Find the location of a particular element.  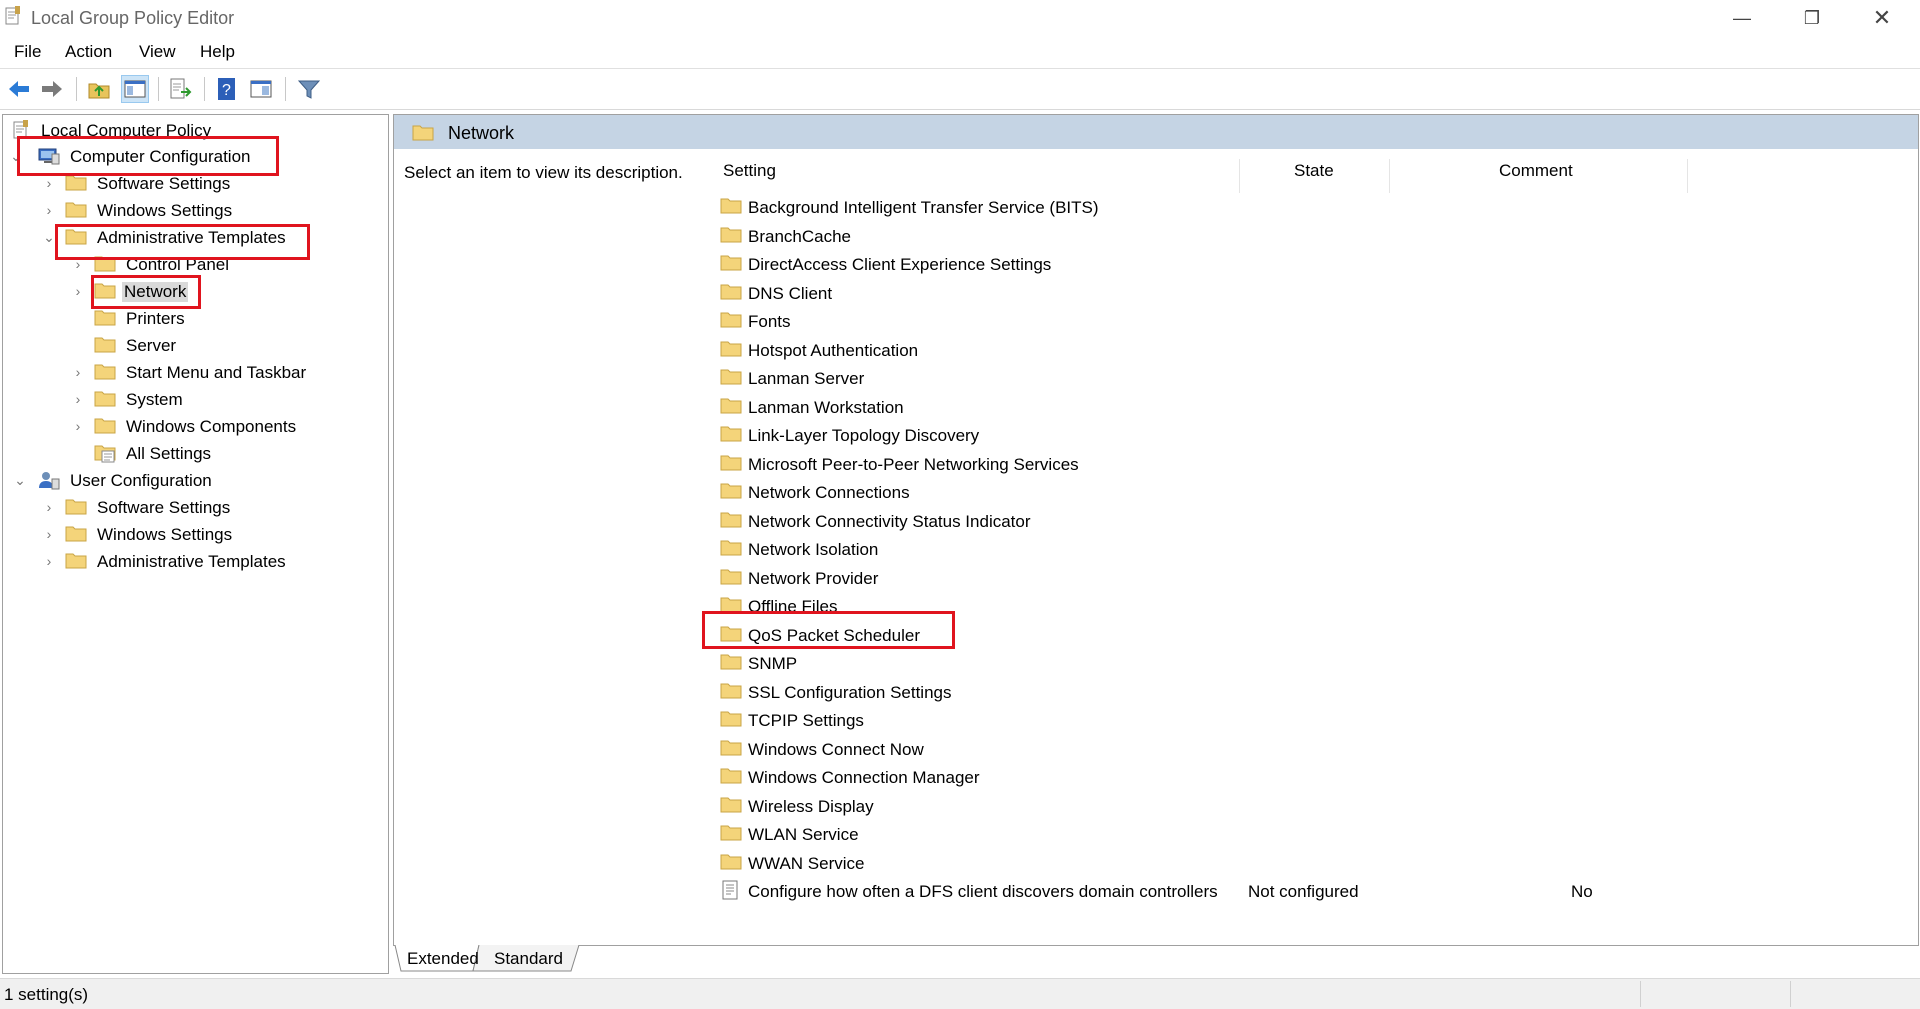

list-item: Wireless Display is located at coordinates (1310, 807).